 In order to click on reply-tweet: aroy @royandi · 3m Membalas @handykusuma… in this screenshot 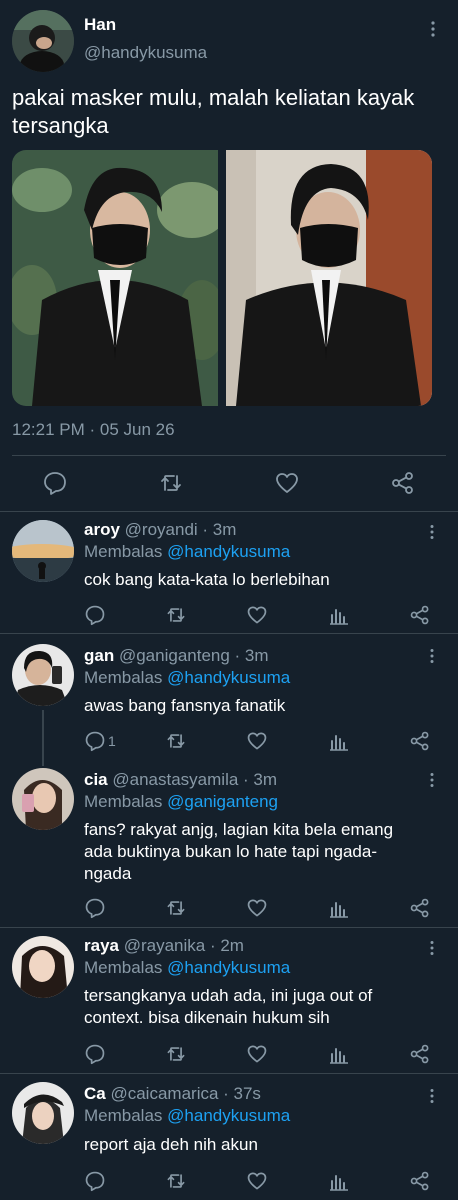, I will do `click(229, 573)`.